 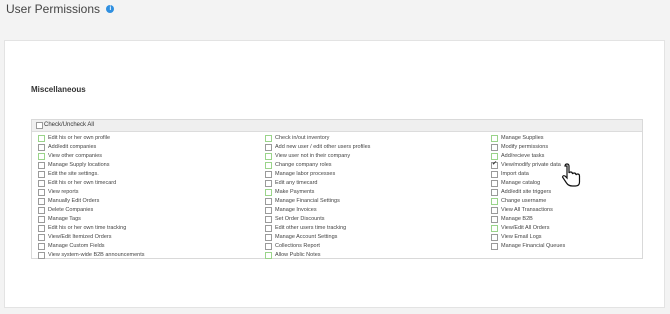 I want to click on section-title: Miscellaneous, so click(x=58, y=89).